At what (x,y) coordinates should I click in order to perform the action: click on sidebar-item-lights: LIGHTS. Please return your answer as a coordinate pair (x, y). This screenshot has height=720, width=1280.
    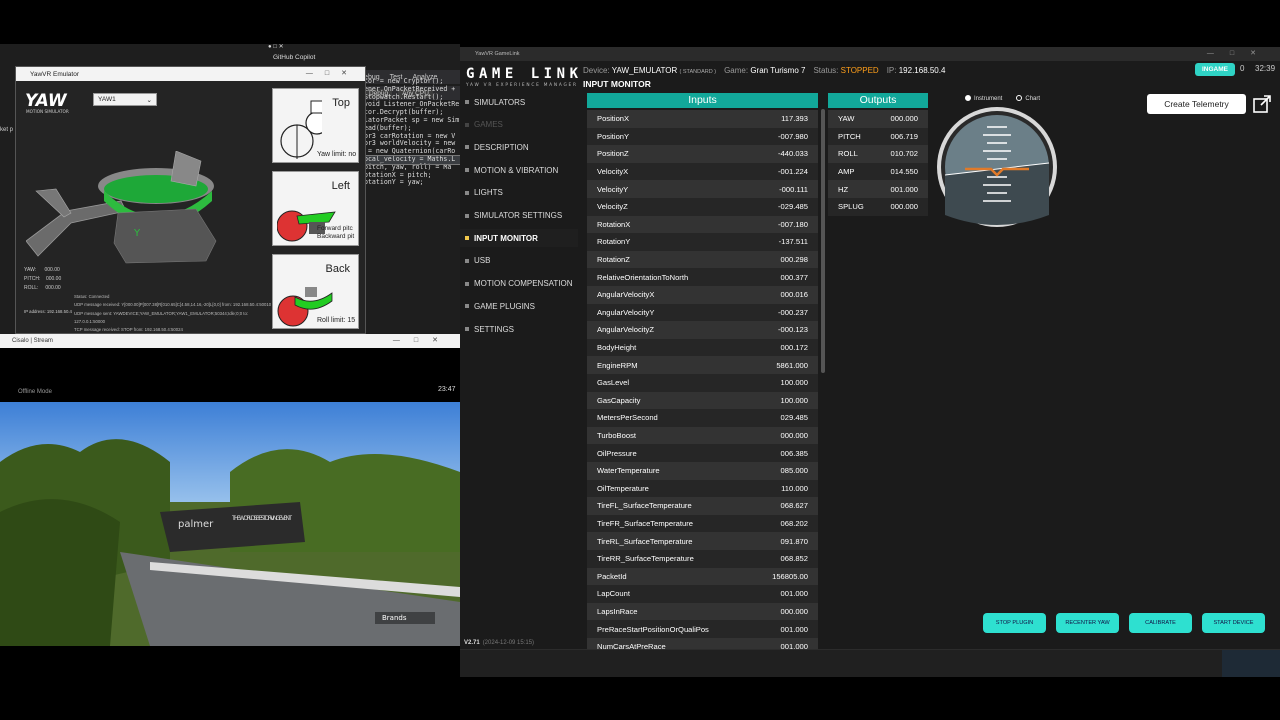
    Looking at the image, I should click on (519, 193).